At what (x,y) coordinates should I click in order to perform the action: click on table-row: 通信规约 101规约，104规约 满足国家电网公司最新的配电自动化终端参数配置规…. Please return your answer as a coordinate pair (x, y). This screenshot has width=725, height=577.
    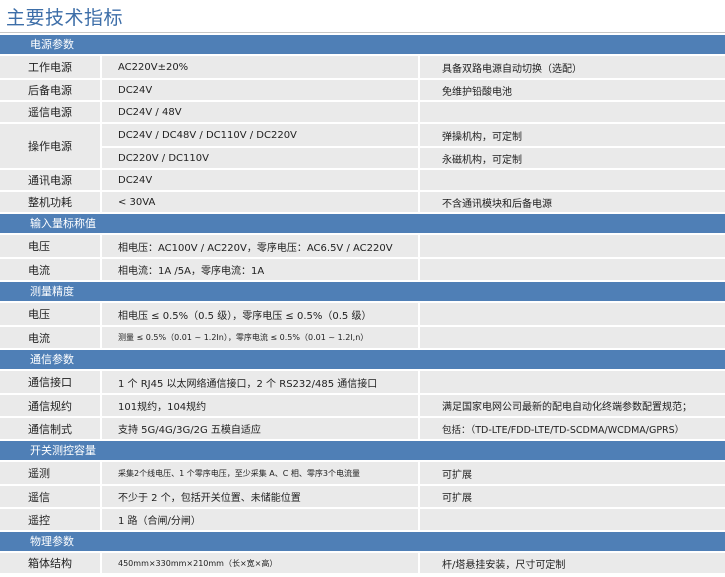
    Looking at the image, I should click on (362, 406).